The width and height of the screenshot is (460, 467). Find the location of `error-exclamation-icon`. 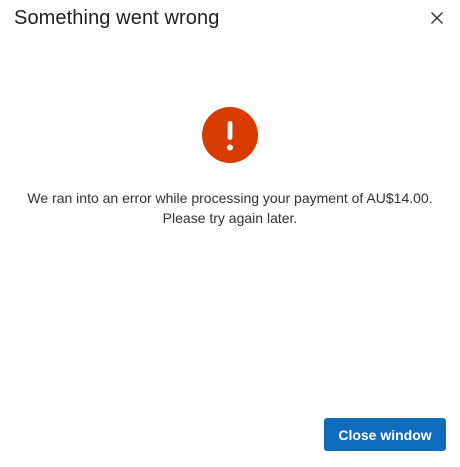

error-exclamation-icon is located at coordinates (230, 135).